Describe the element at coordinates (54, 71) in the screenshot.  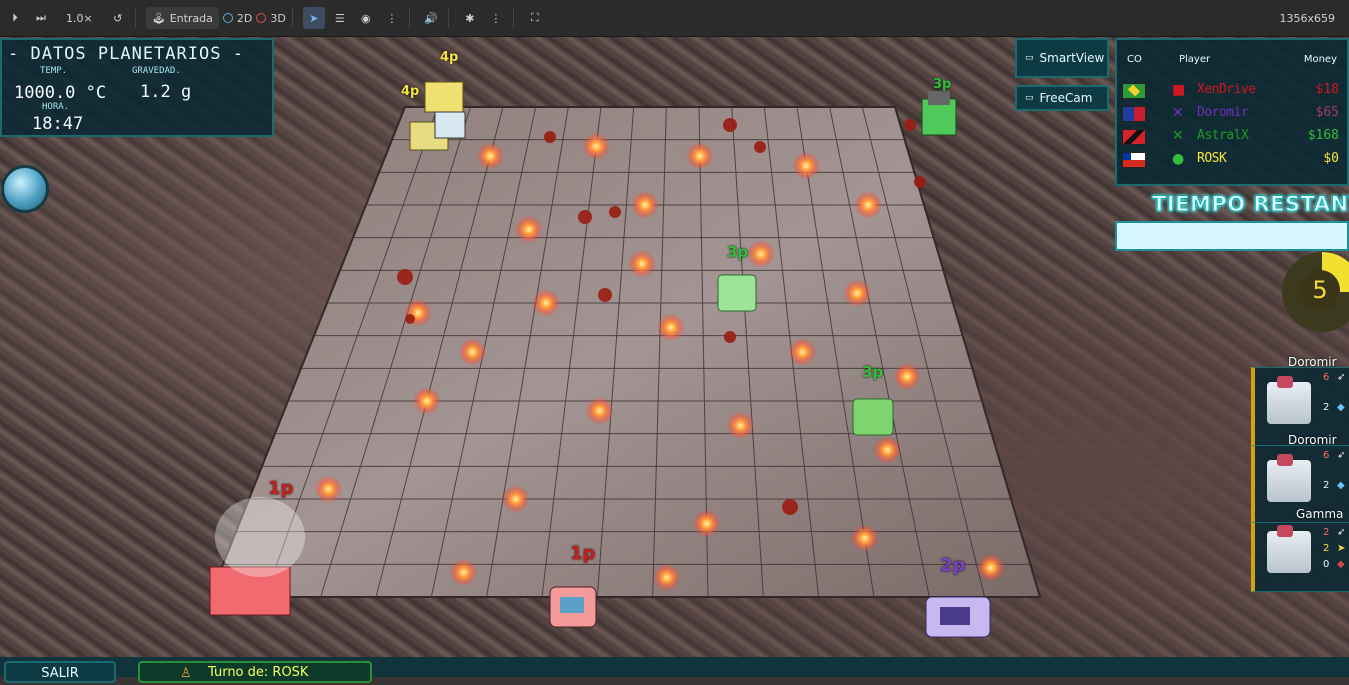
I see `temp-label: TEMP.` at that location.